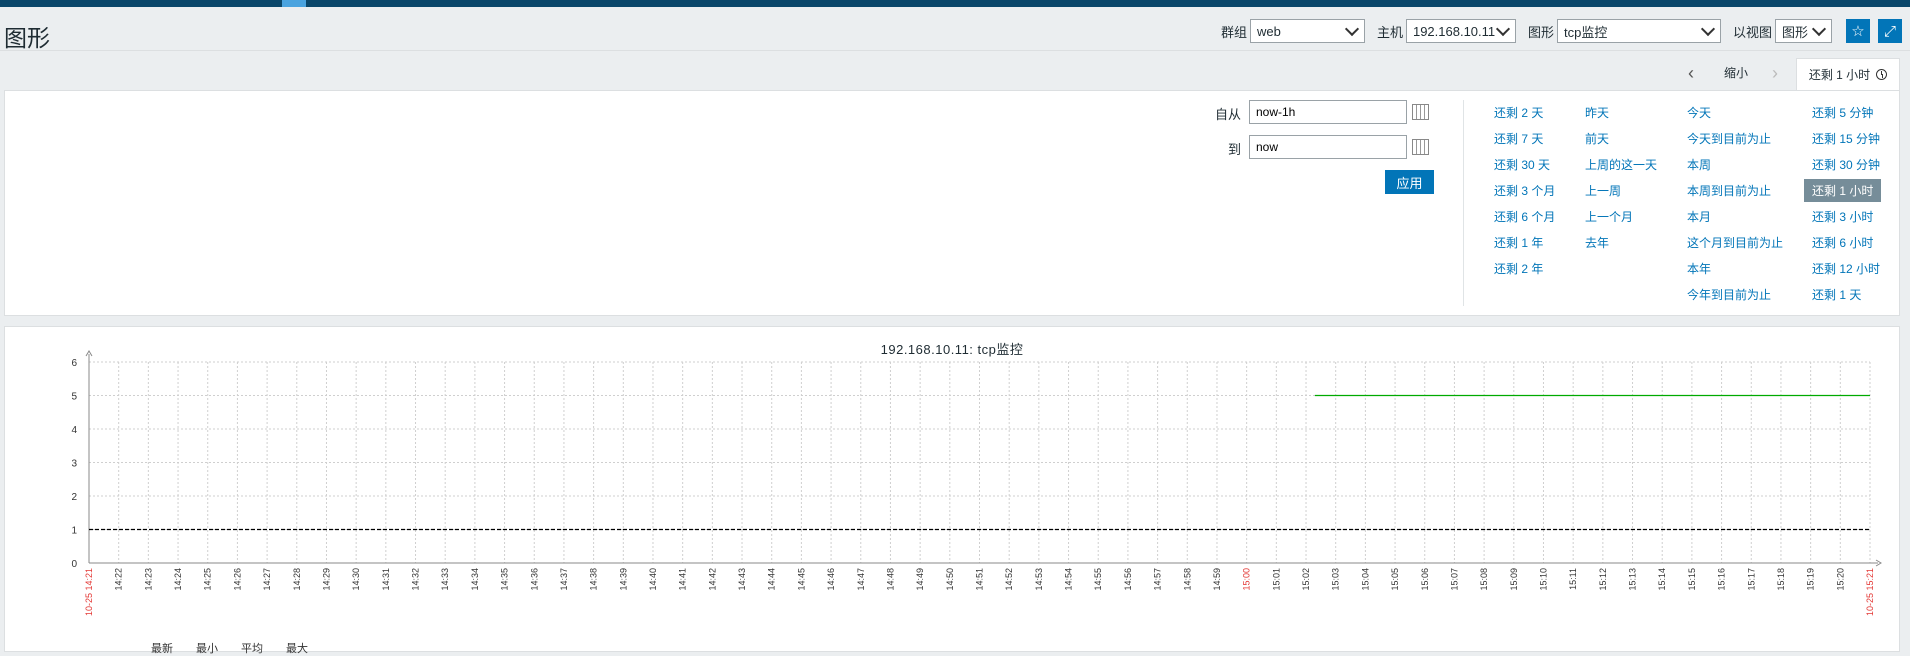 This screenshot has width=1910, height=656. I want to click on view-select: 图形, so click(1803, 31).